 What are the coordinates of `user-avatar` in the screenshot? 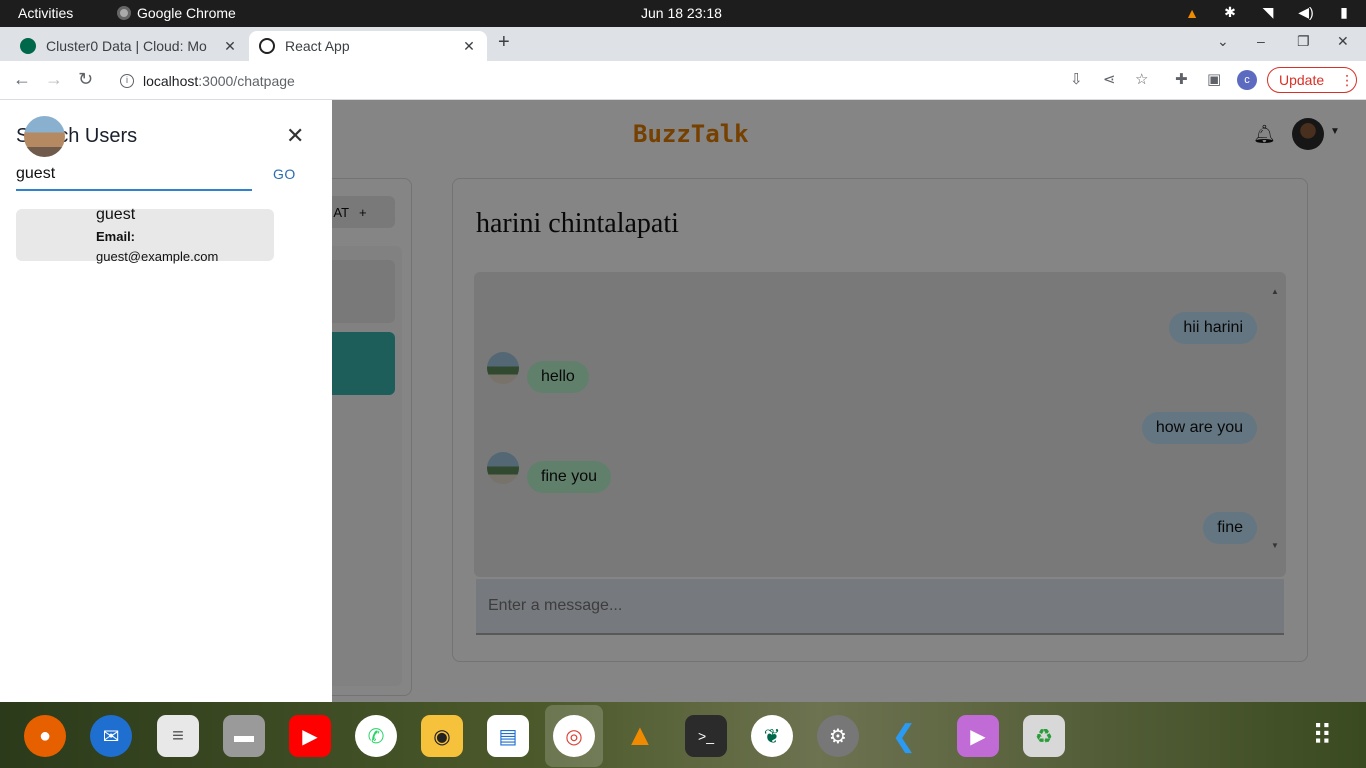 It's located at (44, 136).